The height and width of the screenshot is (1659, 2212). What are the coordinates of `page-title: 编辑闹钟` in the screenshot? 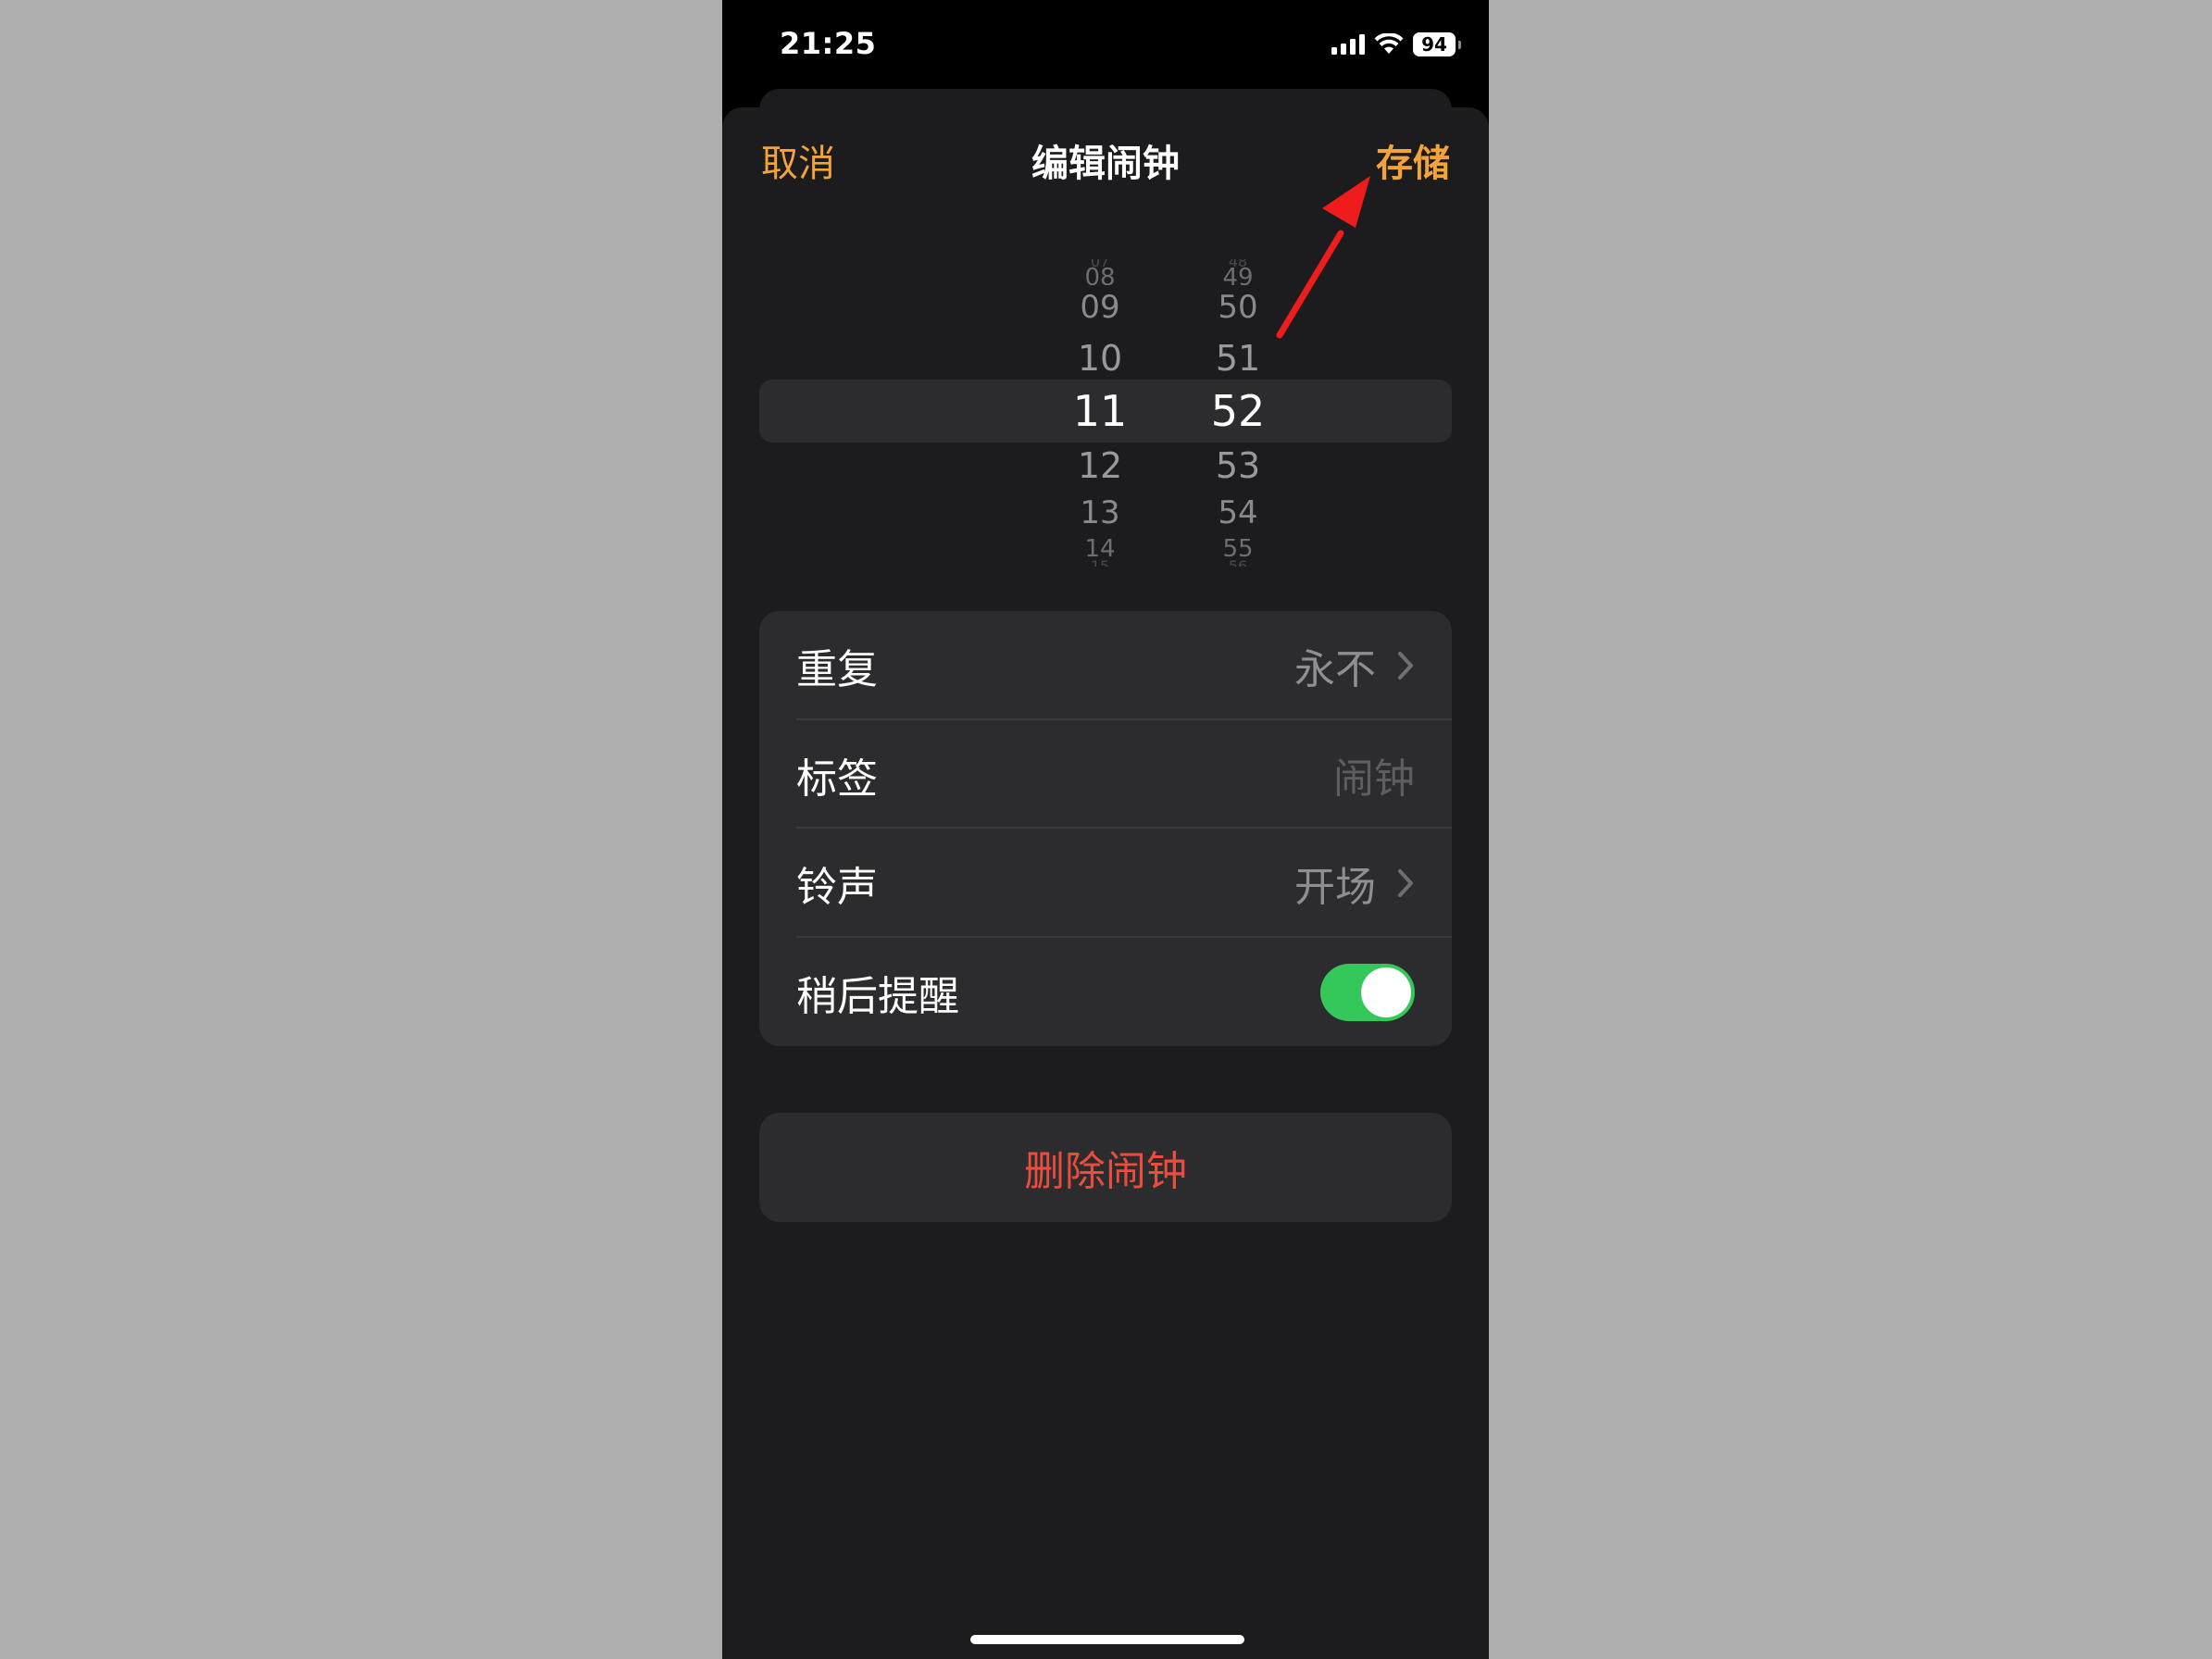 It's located at (1105, 164).